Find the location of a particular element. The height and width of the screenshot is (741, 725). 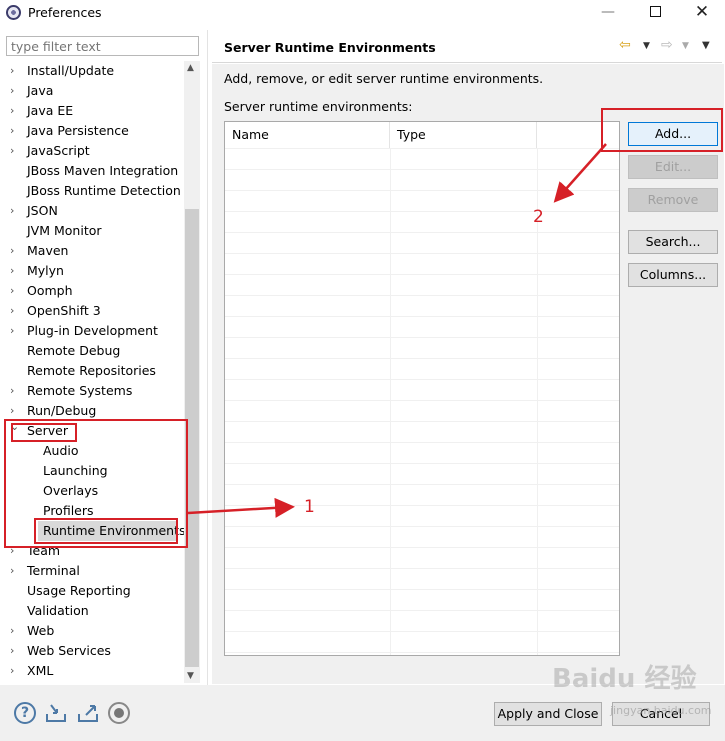

sidebar-item: › Java Persistence is located at coordinates (95, 131).